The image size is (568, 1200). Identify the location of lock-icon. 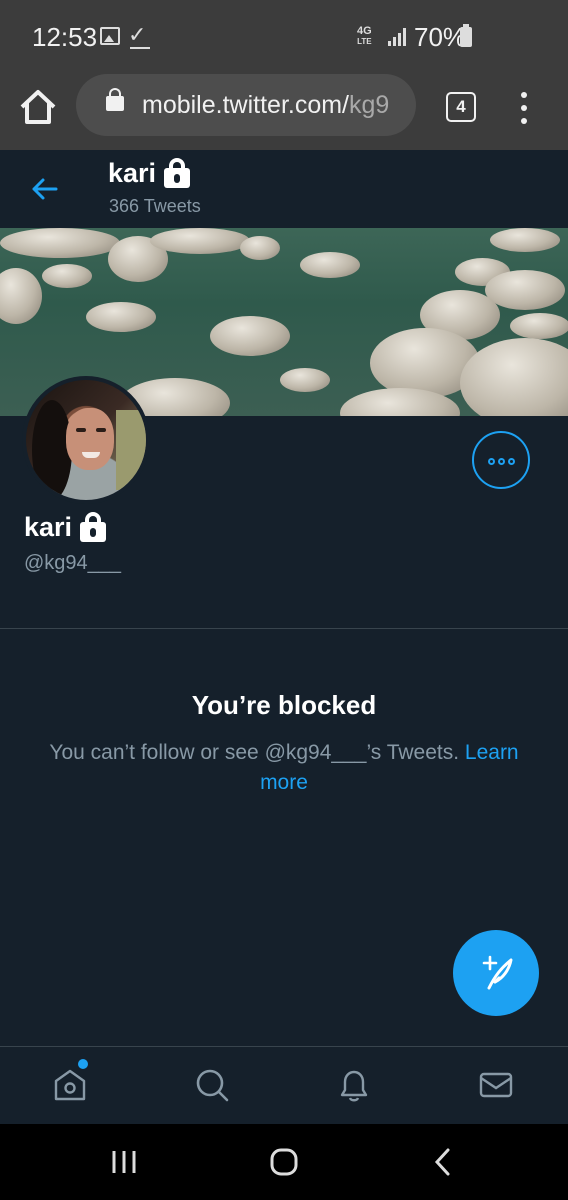
(115, 99).